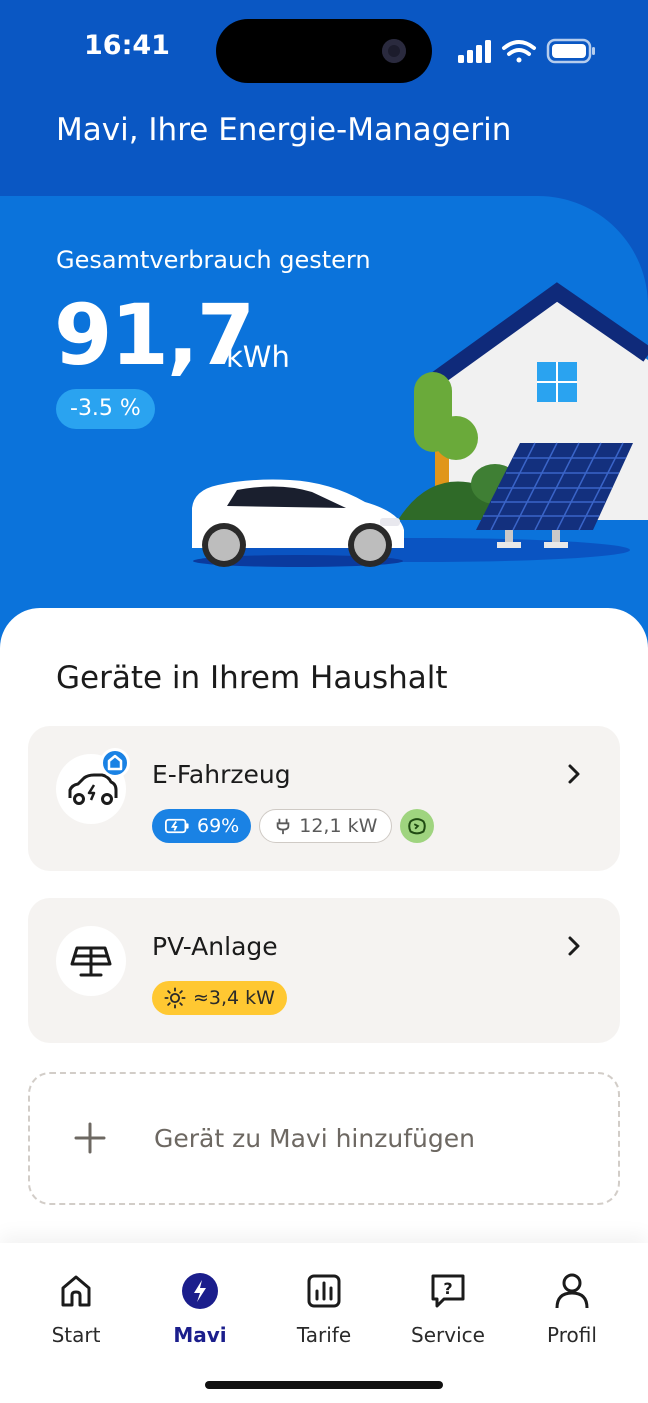 This screenshot has width=648, height=1403. Describe the element at coordinates (284, 130) in the screenshot. I see `page-title: Mavi, Ihre Energie-Managerin` at that location.